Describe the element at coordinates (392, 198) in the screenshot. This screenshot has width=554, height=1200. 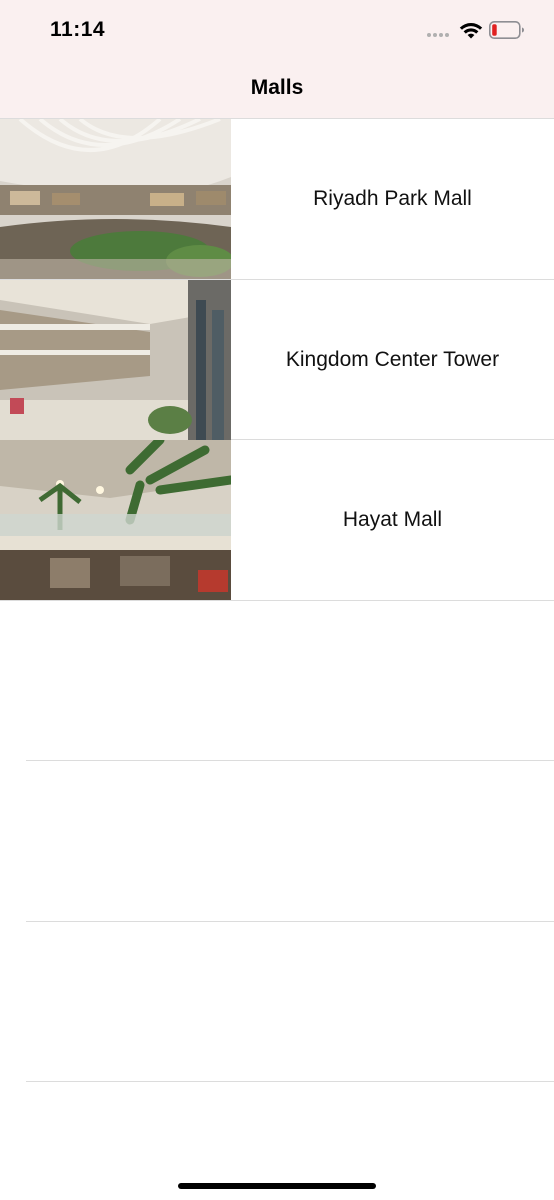
I see `mall-name: Riyadh Park Mall` at that location.